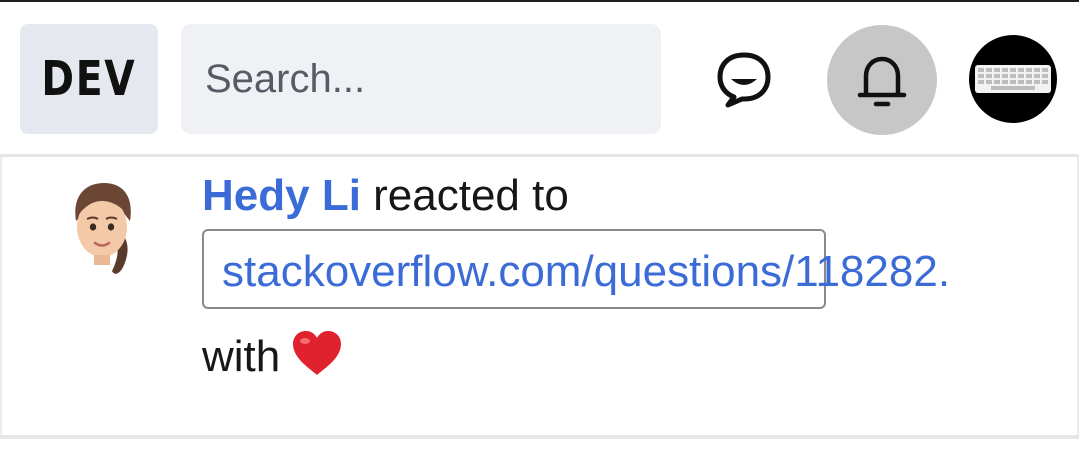  I want to click on profile-avatar-button, so click(1013, 79).